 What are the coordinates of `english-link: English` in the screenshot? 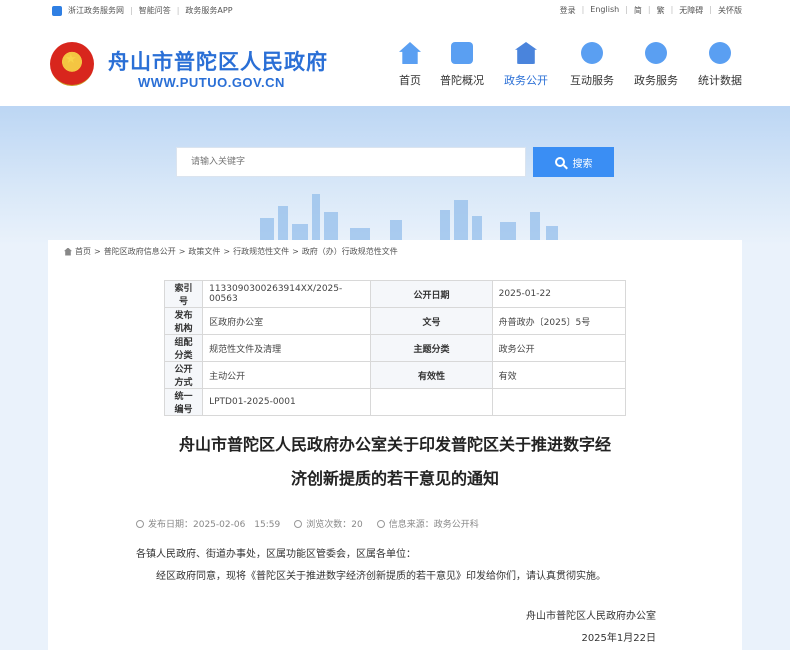 It's located at (604, 10).